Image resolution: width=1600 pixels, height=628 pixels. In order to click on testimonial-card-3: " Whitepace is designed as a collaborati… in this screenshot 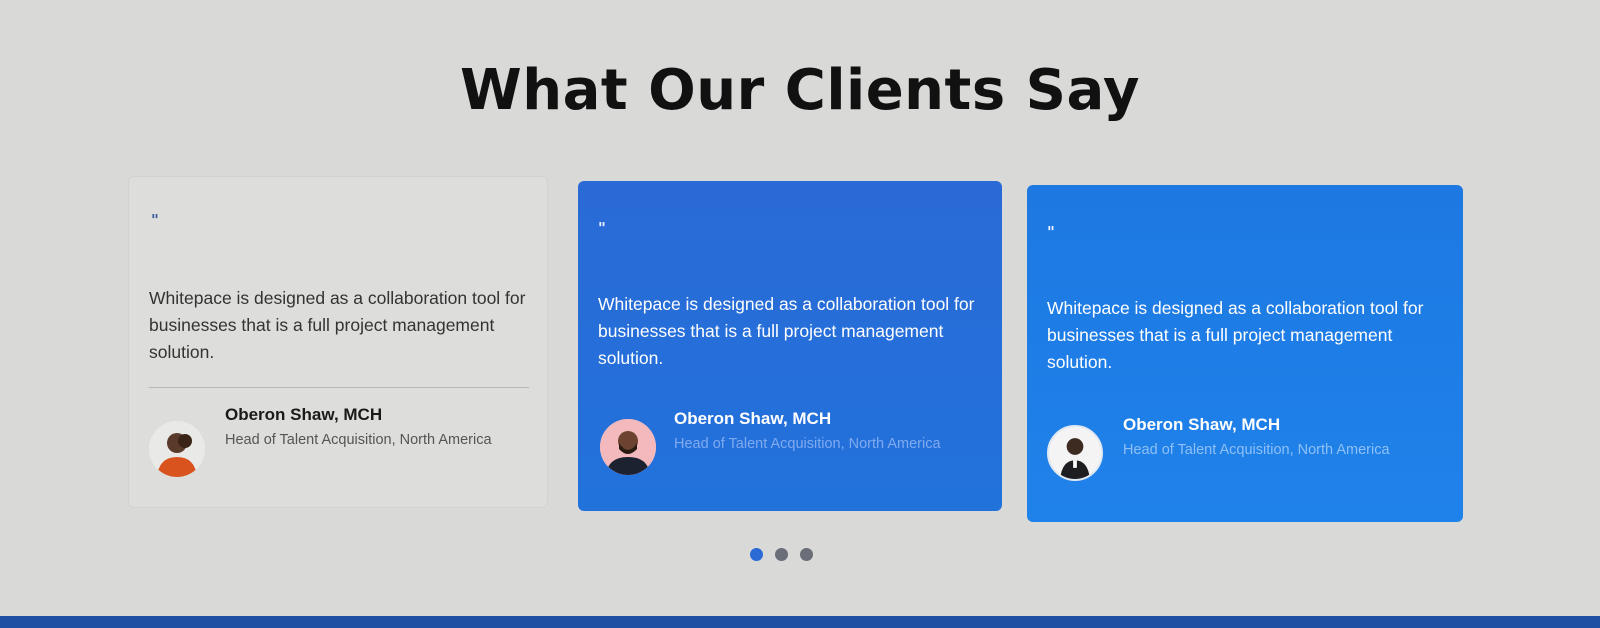, I will do `click(1245, 353)`.